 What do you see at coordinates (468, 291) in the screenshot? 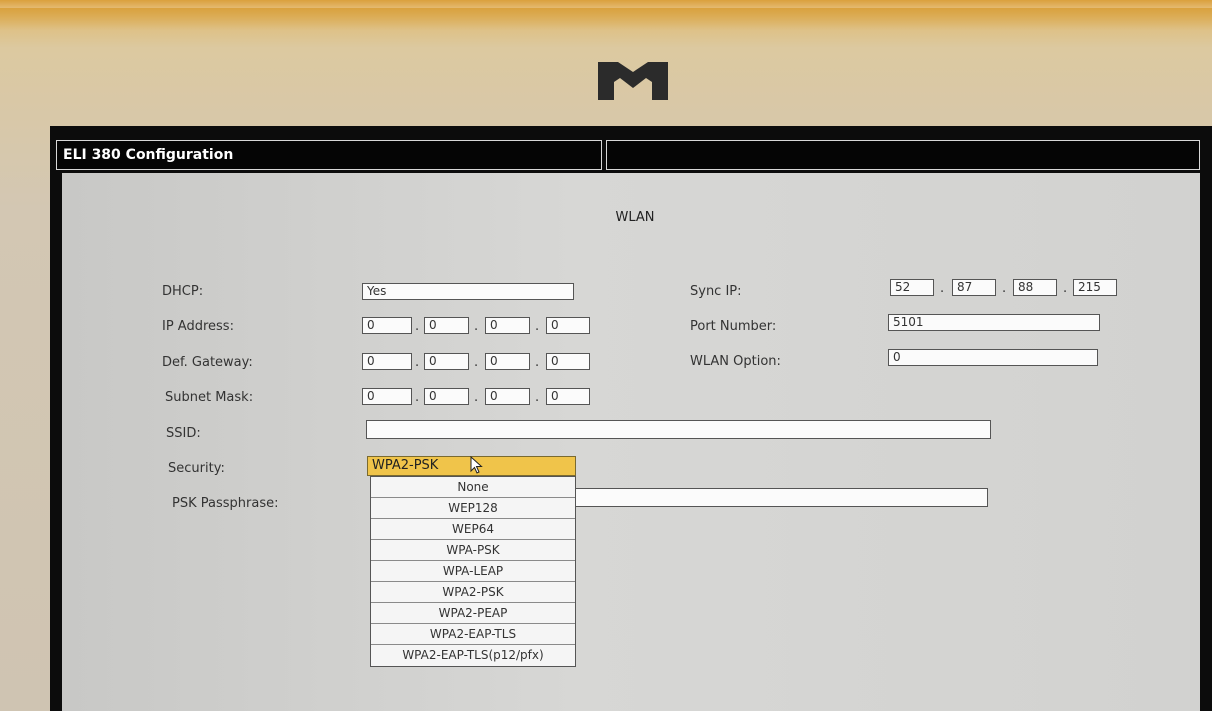
I see `dhcp-field: Yes` at bounding box center [468, 291].